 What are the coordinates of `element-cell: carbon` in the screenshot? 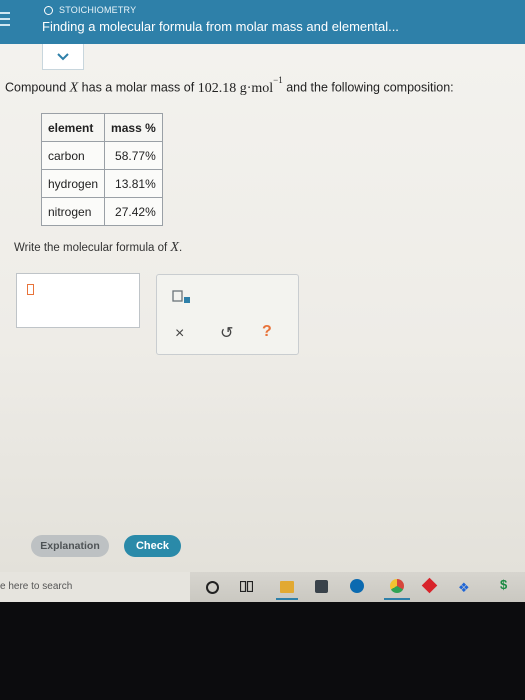 It's located at (73, 155).